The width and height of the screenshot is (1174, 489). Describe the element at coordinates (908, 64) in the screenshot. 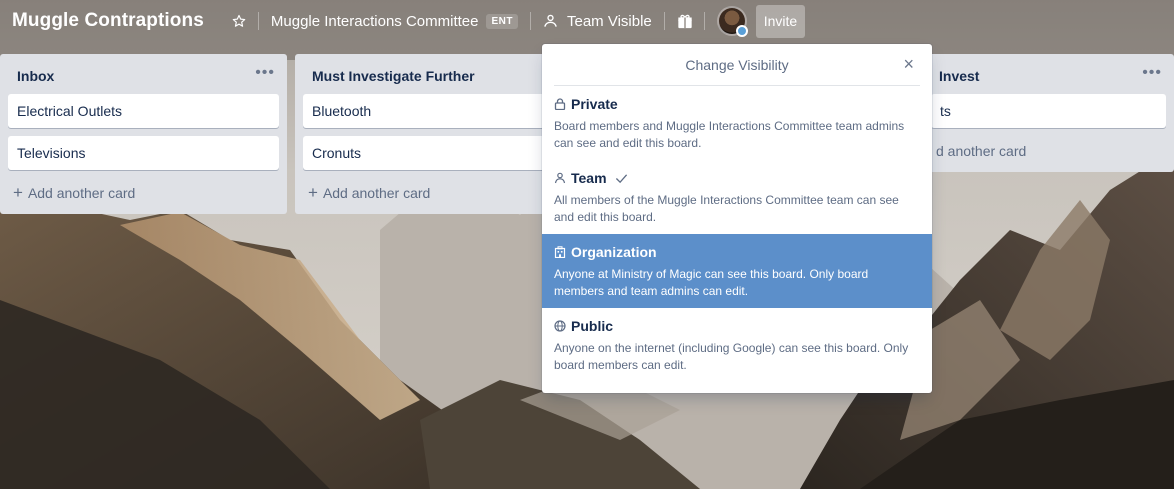

I see `close-icon: ×` at that location.